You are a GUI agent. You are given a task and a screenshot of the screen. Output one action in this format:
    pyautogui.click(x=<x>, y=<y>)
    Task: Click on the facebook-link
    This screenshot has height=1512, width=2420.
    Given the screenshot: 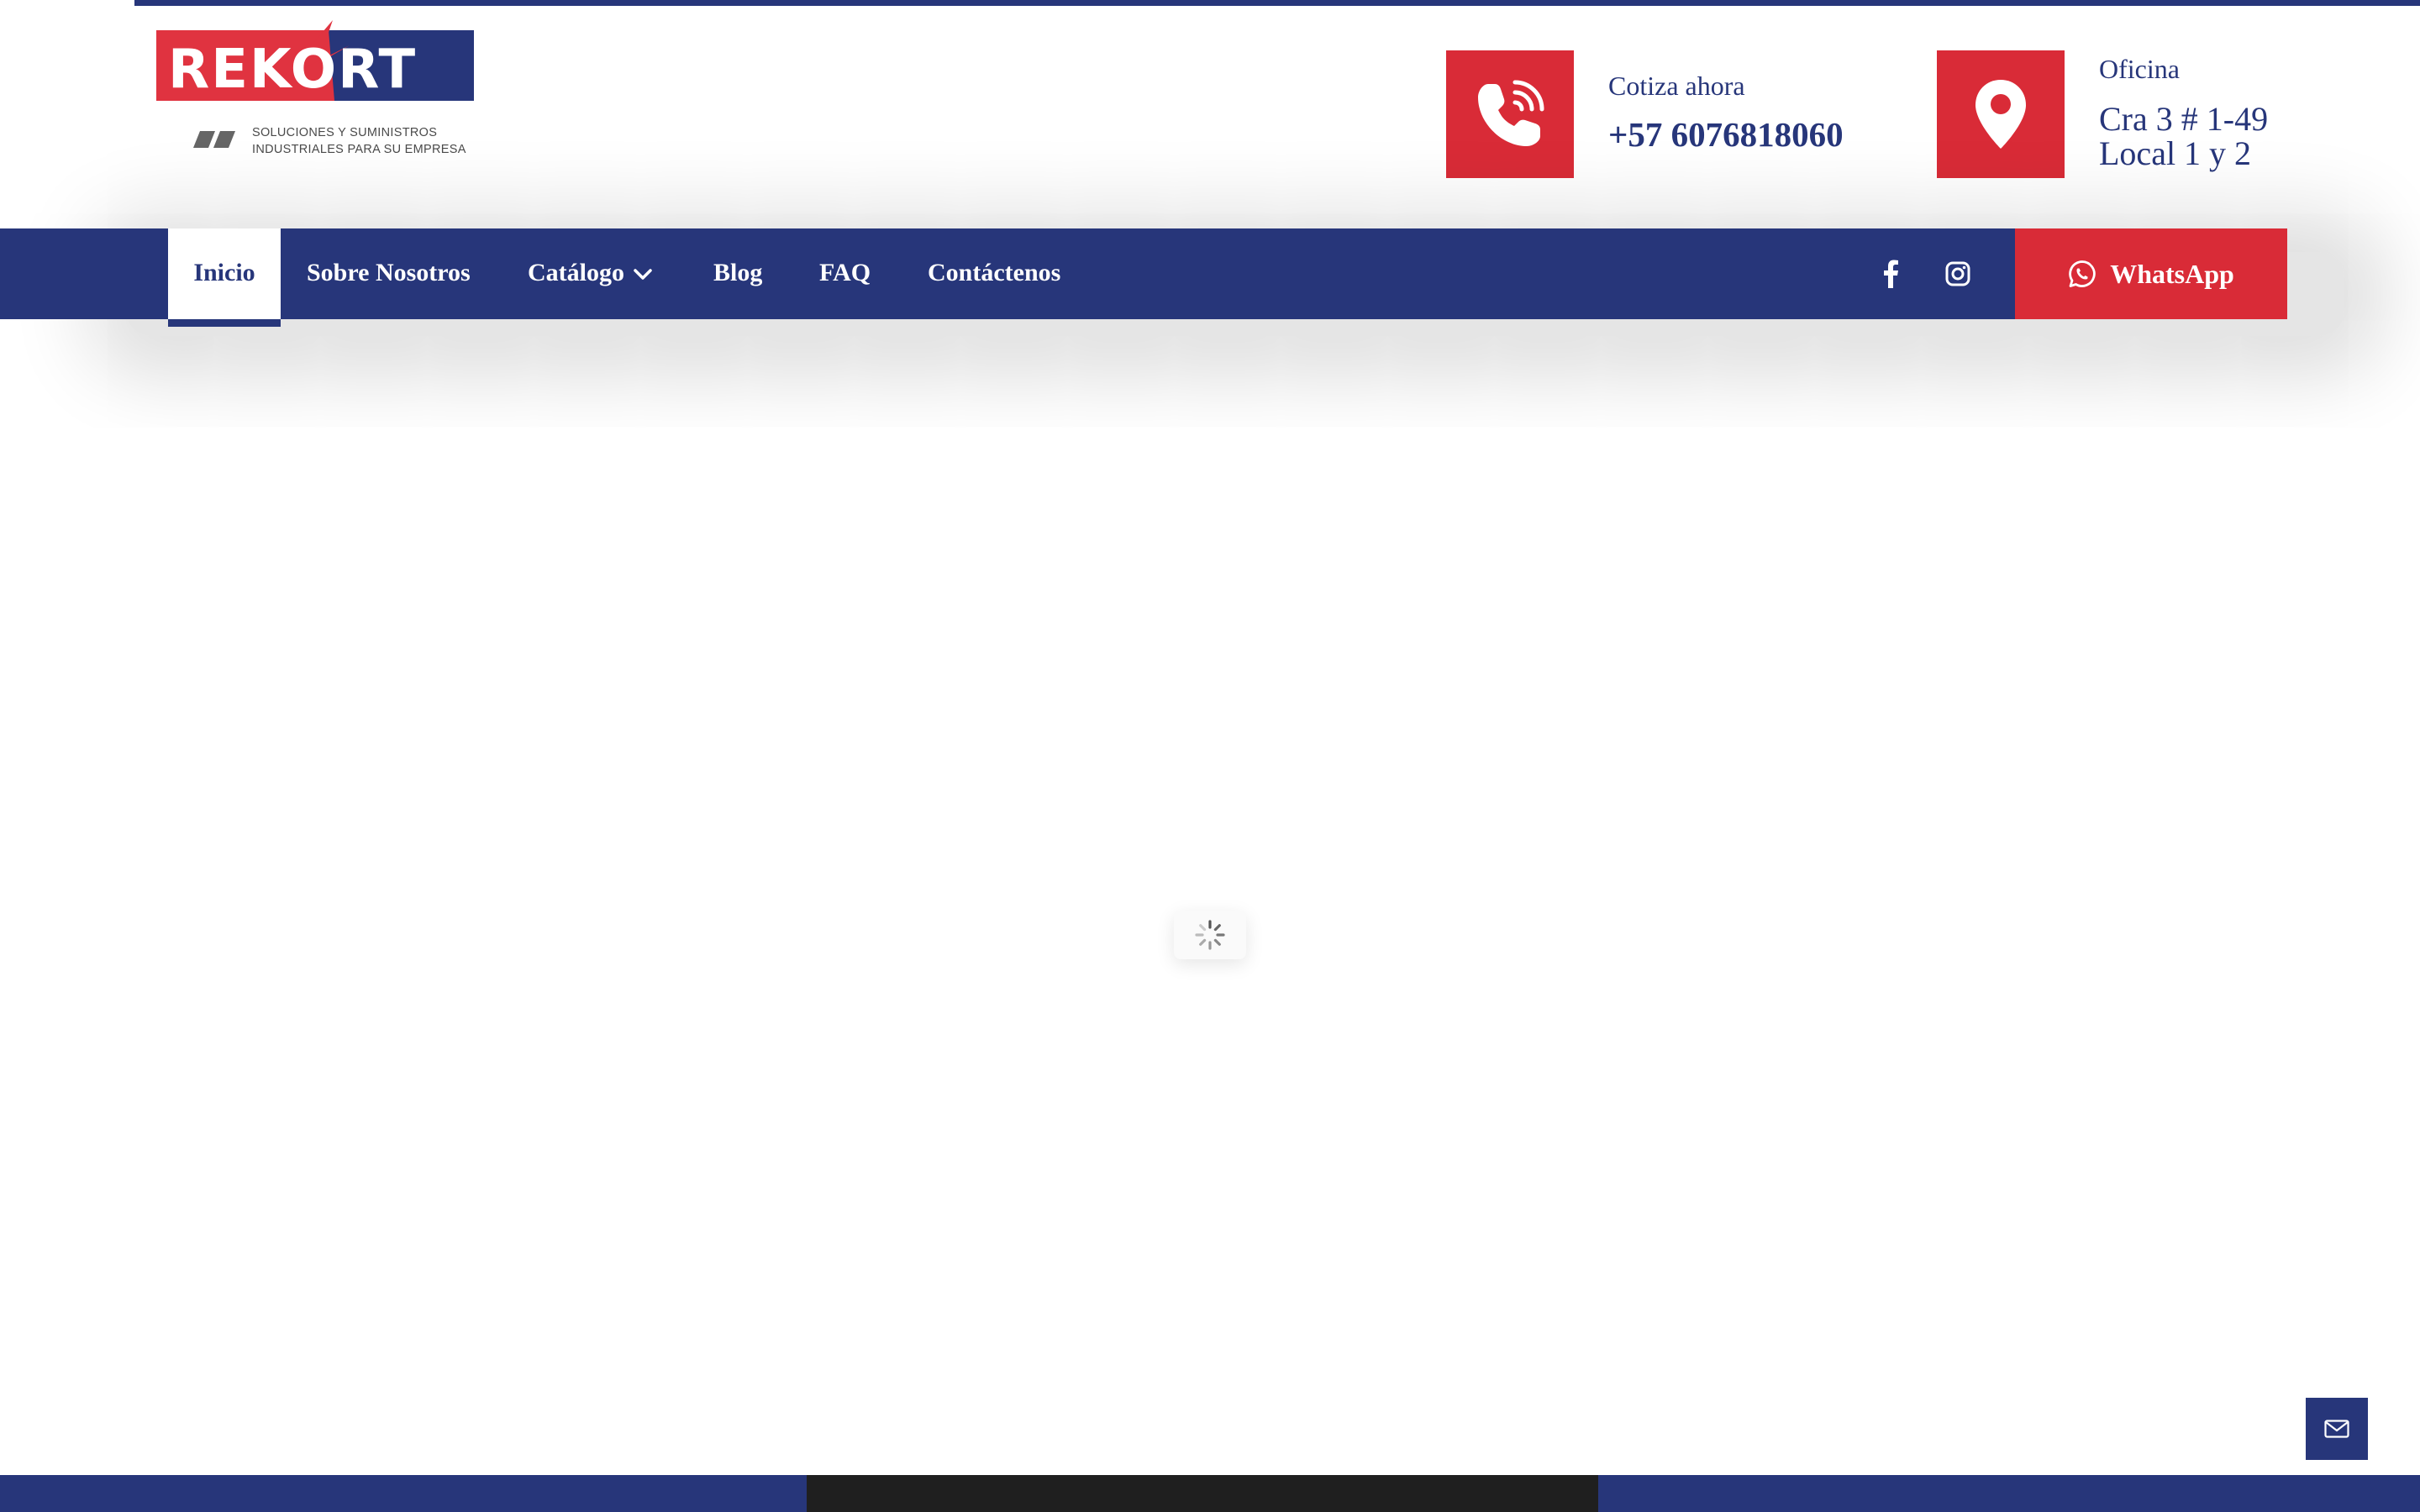 What is the action you would take?
    pyautogui.click(x=1890, y=273)
    